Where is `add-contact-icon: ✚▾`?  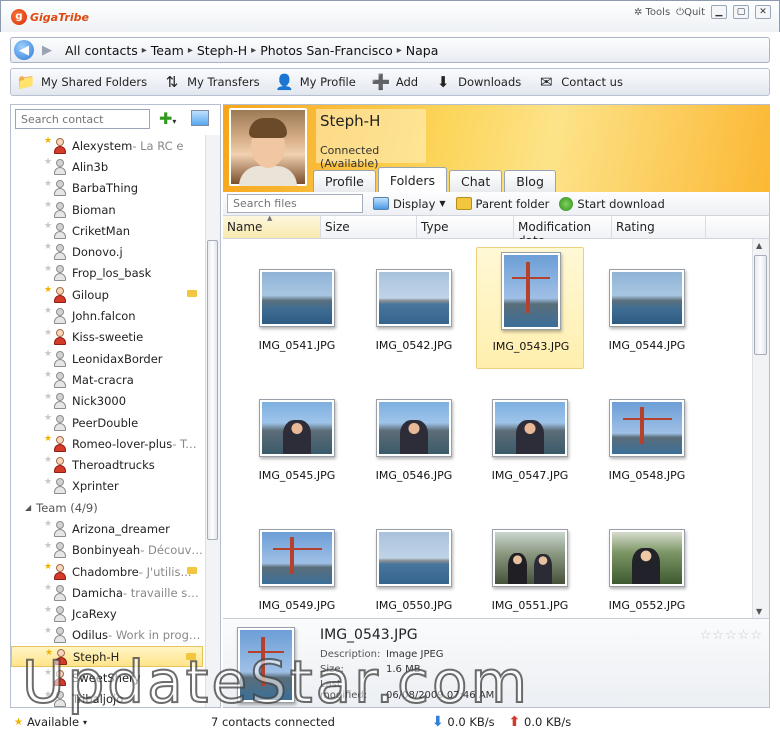 add-contact-icon: ✚▾ is located at coordinates (167, 118).